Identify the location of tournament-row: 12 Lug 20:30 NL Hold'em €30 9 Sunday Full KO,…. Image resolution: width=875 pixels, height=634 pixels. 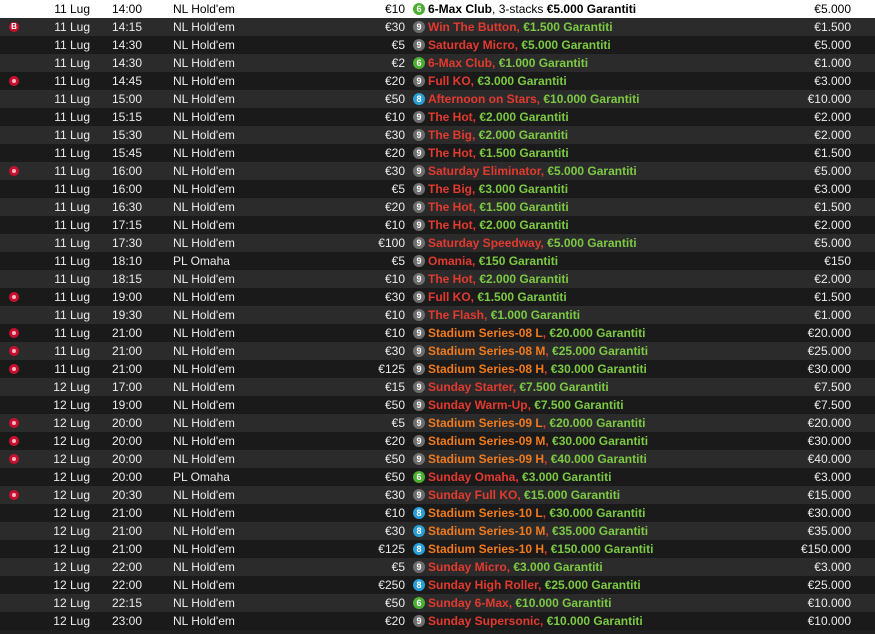
(437, 495).